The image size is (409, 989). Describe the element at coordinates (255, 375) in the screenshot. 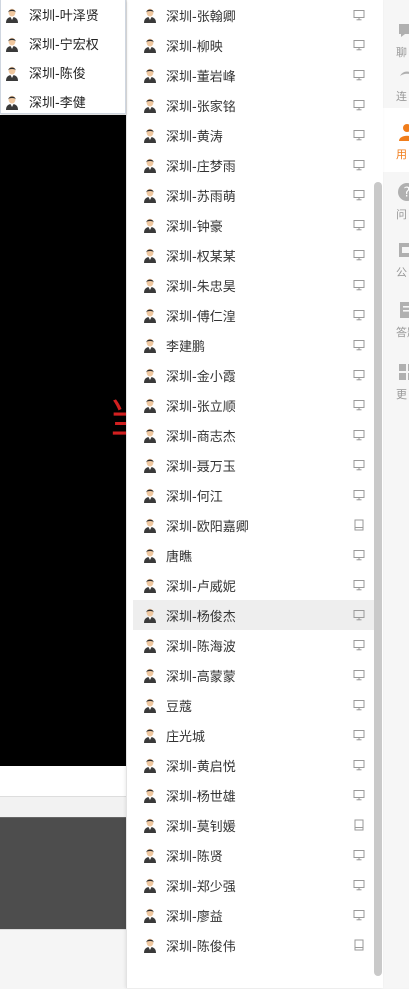

I see `contact-list-item: 深圳-金小霞` at that location.